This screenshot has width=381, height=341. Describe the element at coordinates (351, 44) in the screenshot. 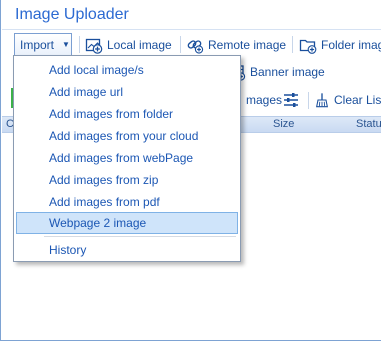

I see `folder-image-label: Folder imag` at that location.